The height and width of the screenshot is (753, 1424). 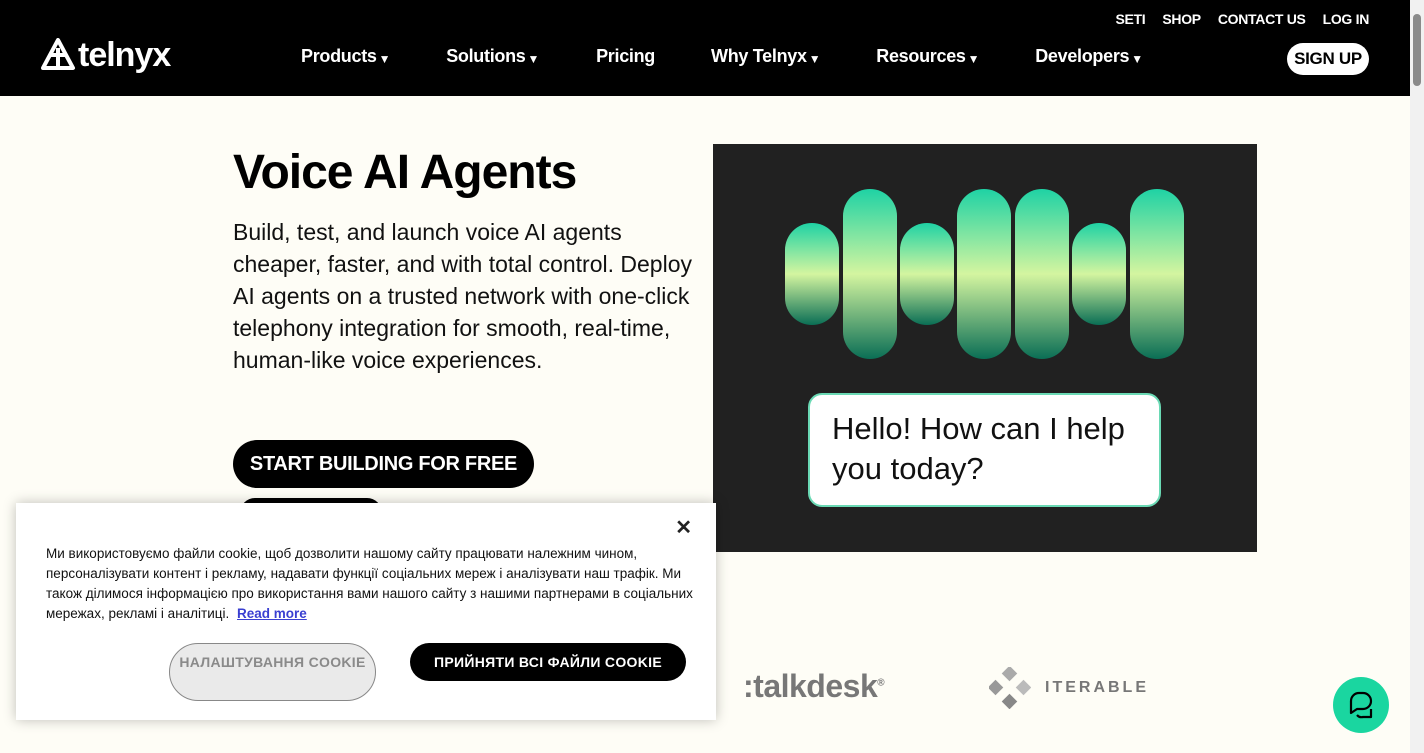 I want to click on util-link-log-in: LOG IN, so click(x=1346, y=19).